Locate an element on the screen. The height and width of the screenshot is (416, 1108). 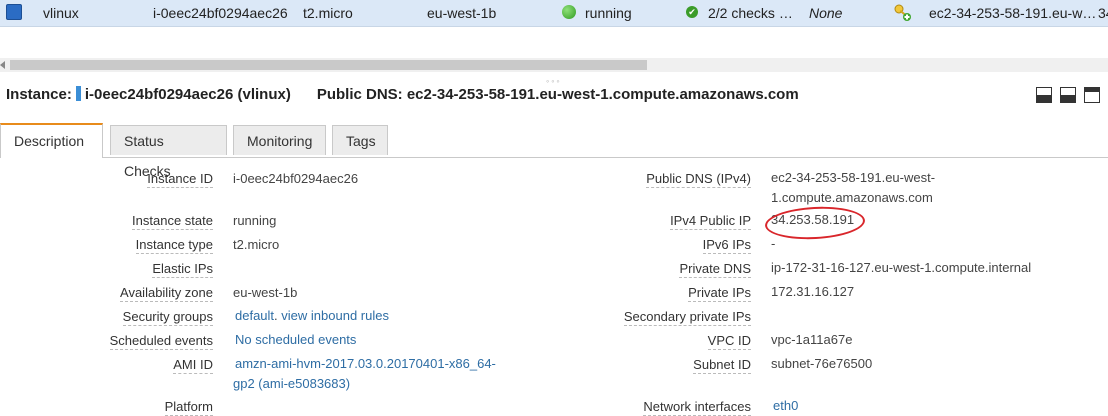
row-name: vlinux is located at coordinates (61, 13).